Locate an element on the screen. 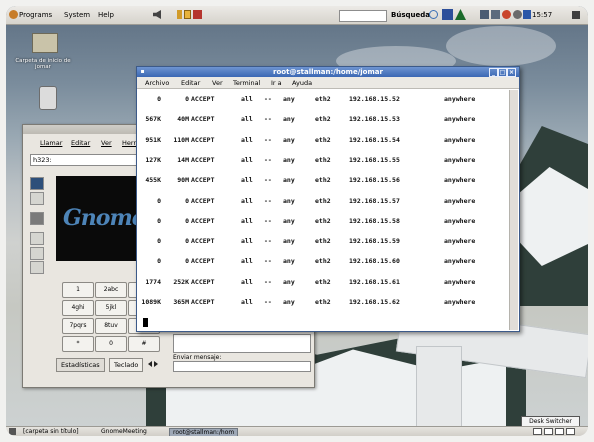  tab-teclado: Teclado is located at coordinates (126, 365).